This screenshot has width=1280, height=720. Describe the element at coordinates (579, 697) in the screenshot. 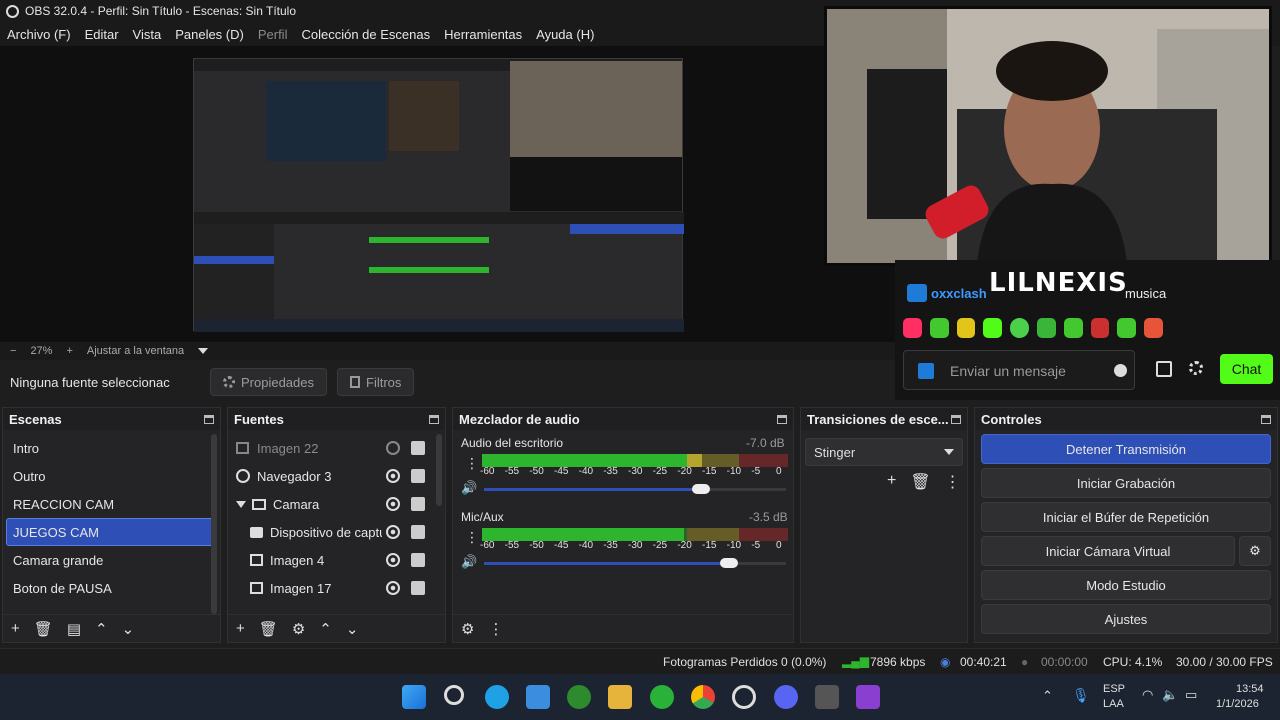

I see `xbox-icon` at that location.